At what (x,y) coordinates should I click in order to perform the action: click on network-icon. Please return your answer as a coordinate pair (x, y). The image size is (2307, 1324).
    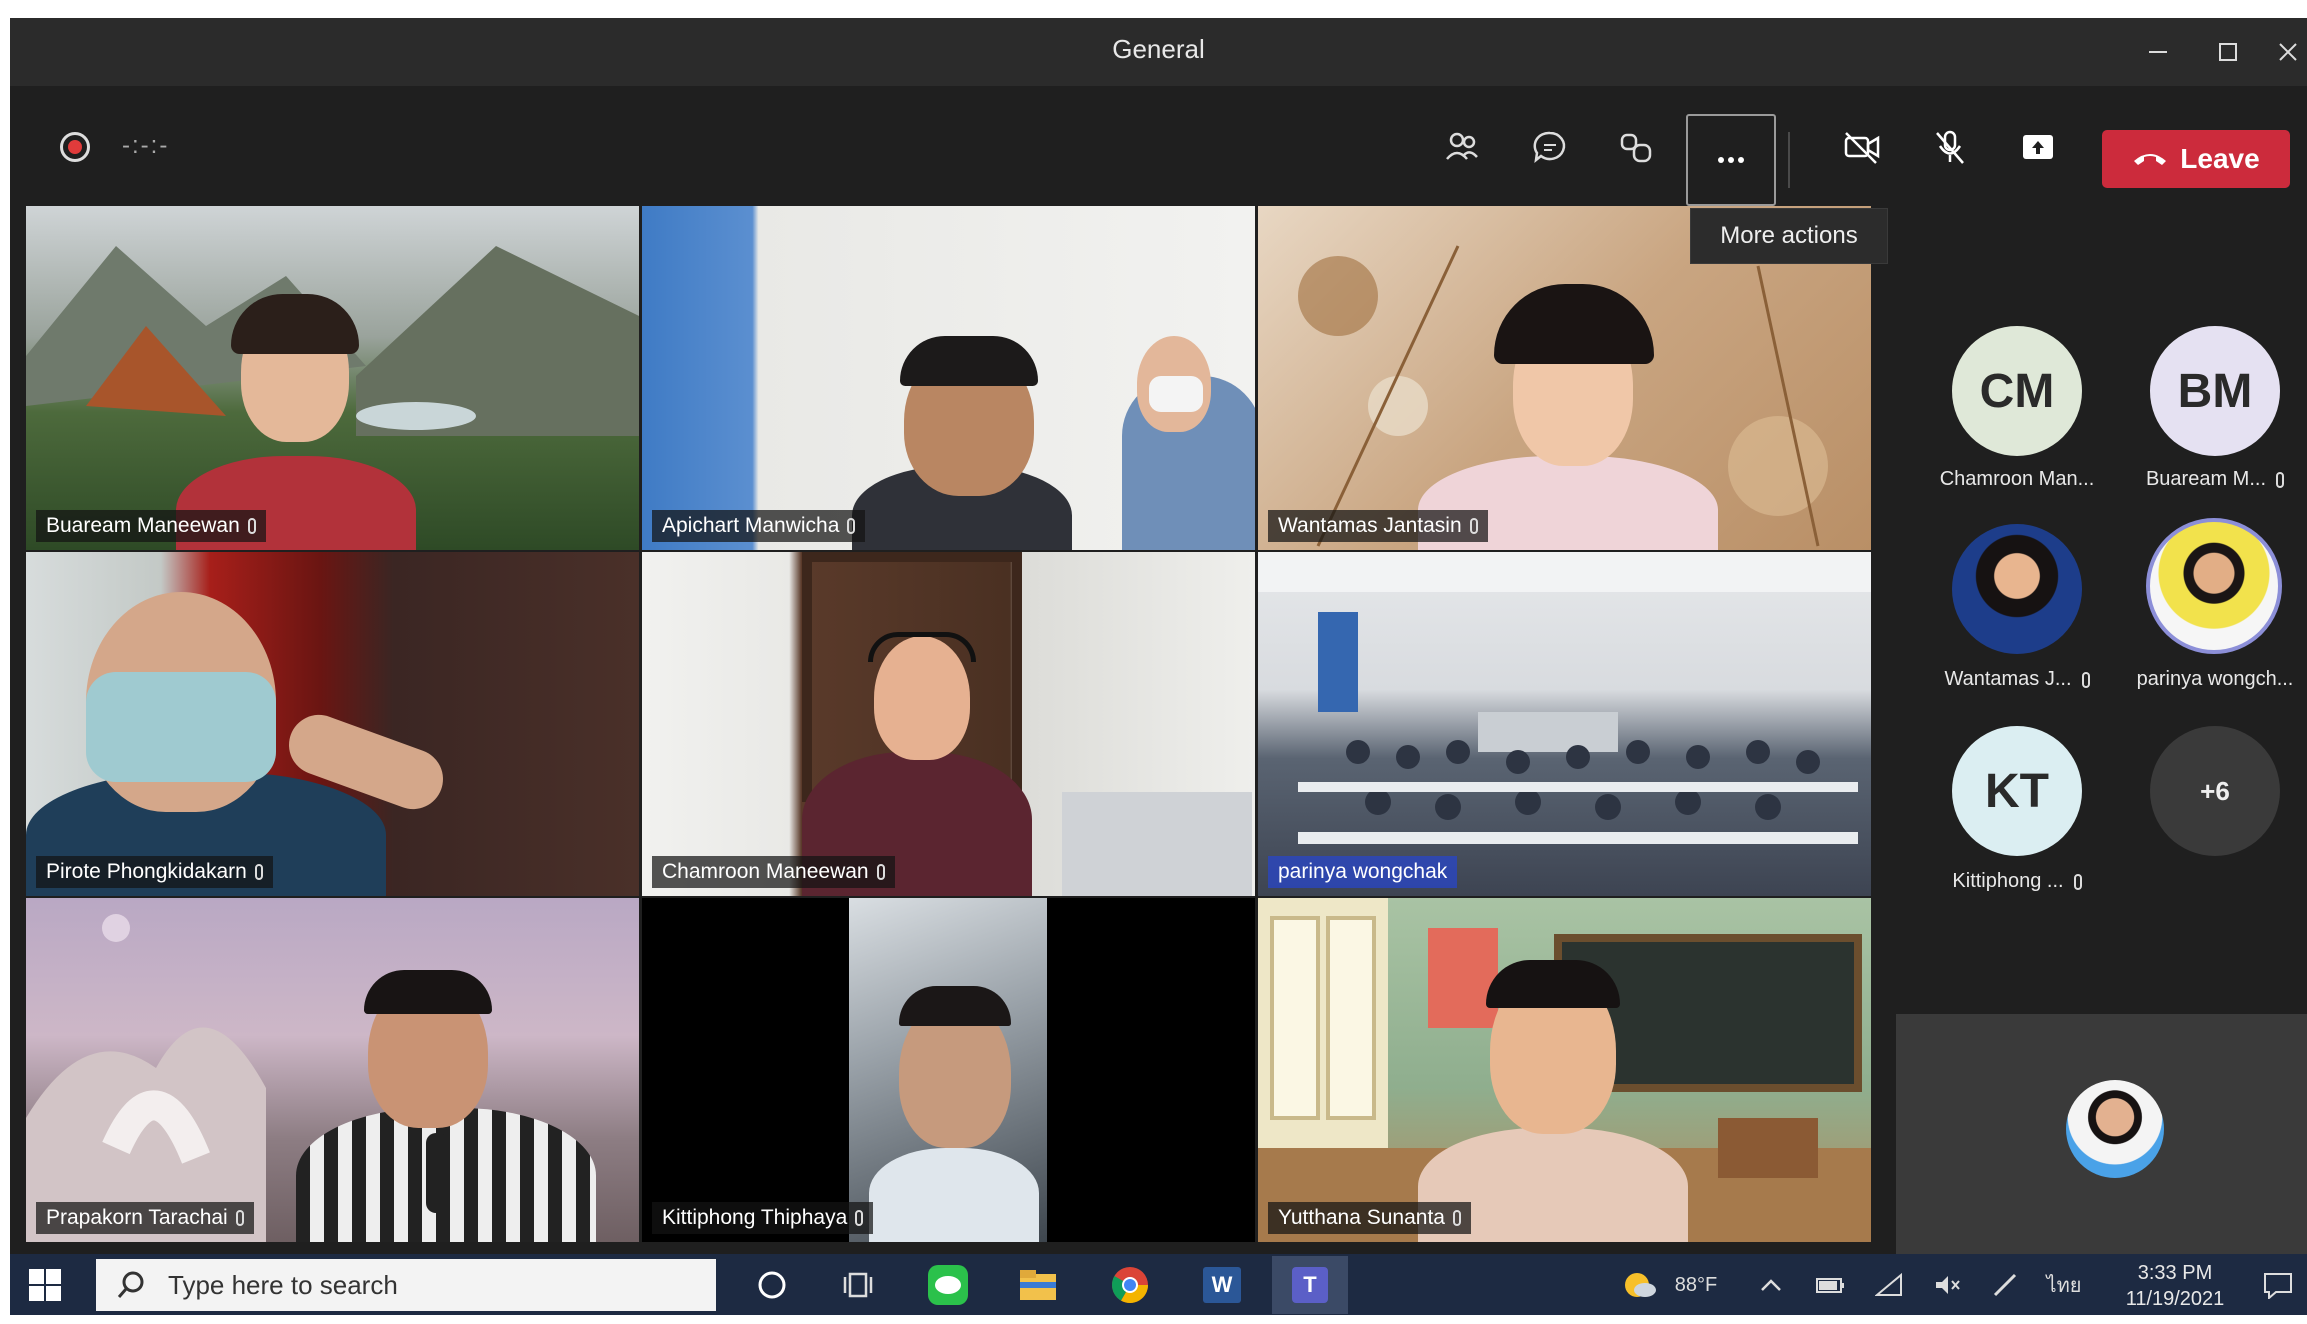
    Looking at the image, I should click on (1889, 1285).